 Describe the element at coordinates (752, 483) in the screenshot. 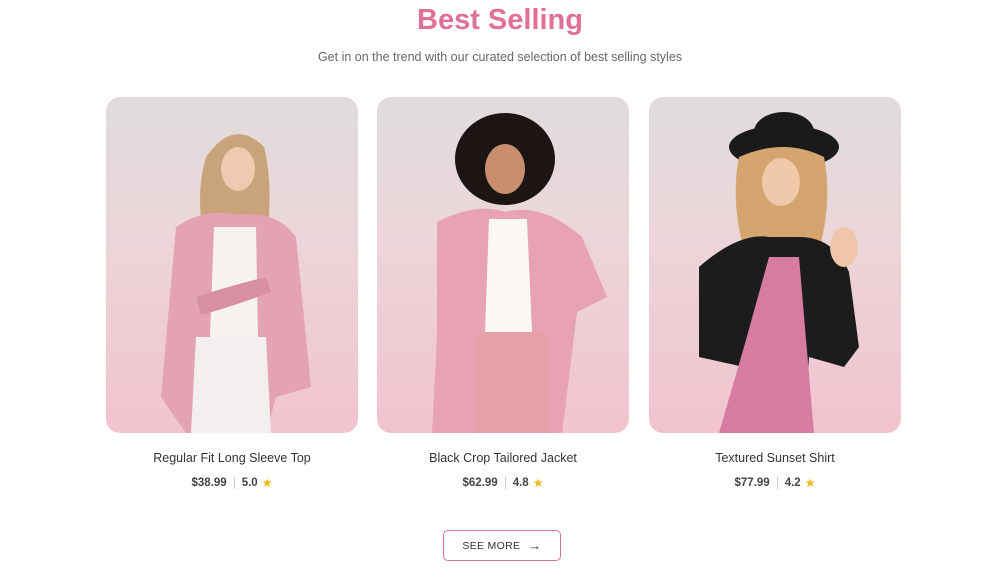

I see `product-price: $77.99` at that location.